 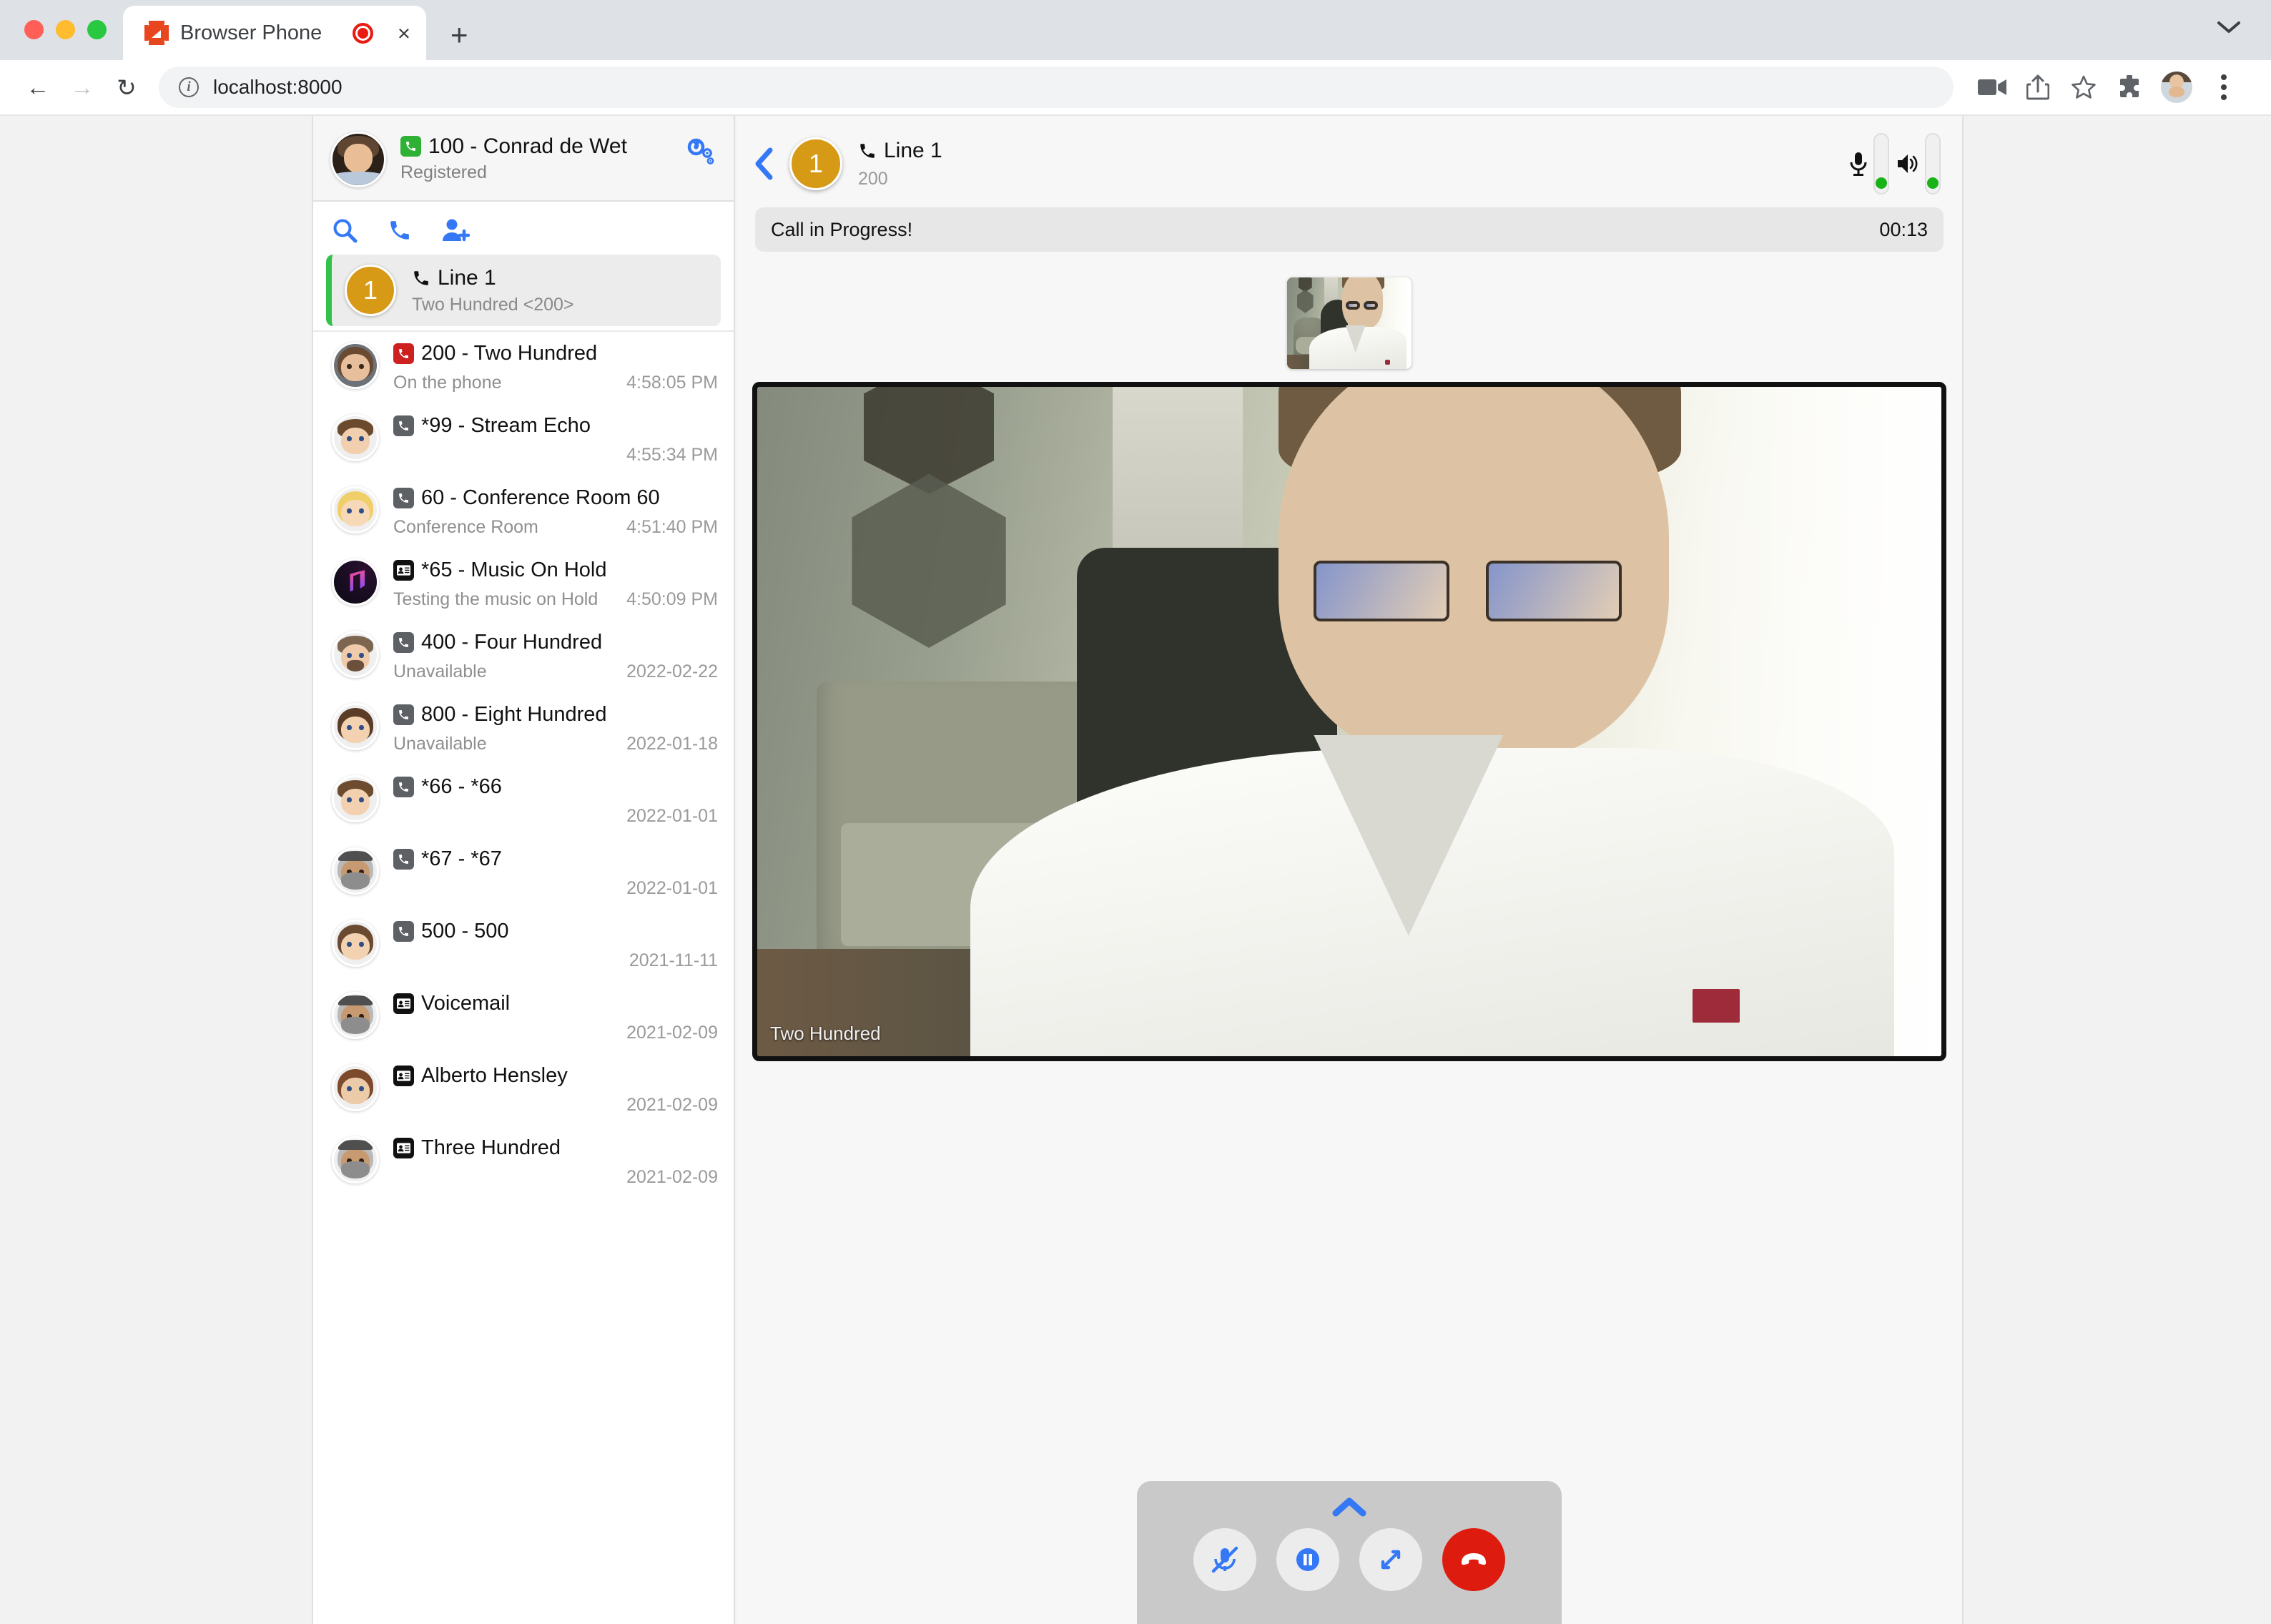 What do you see at coordinates (447, 383) in the screenshot?
I see `contact-status: On the phone` at bounding box center [447, 383].